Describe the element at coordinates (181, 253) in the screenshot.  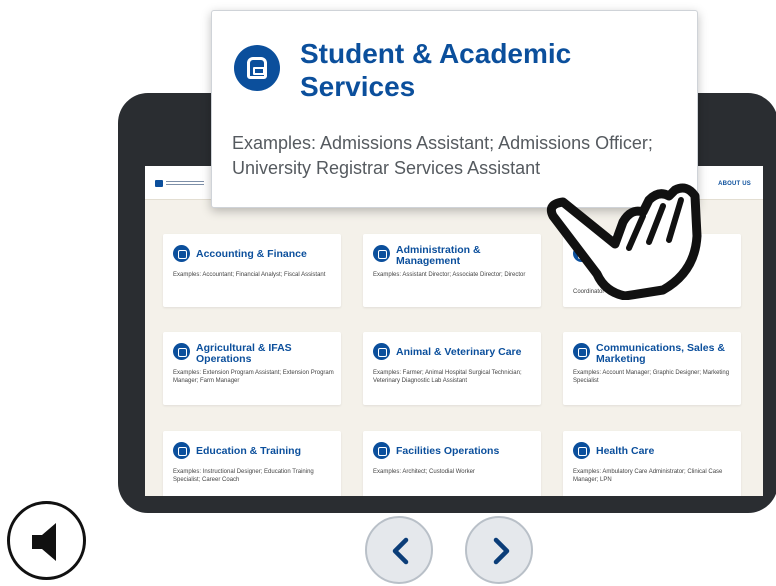
I see `calculator-icon` at that location.